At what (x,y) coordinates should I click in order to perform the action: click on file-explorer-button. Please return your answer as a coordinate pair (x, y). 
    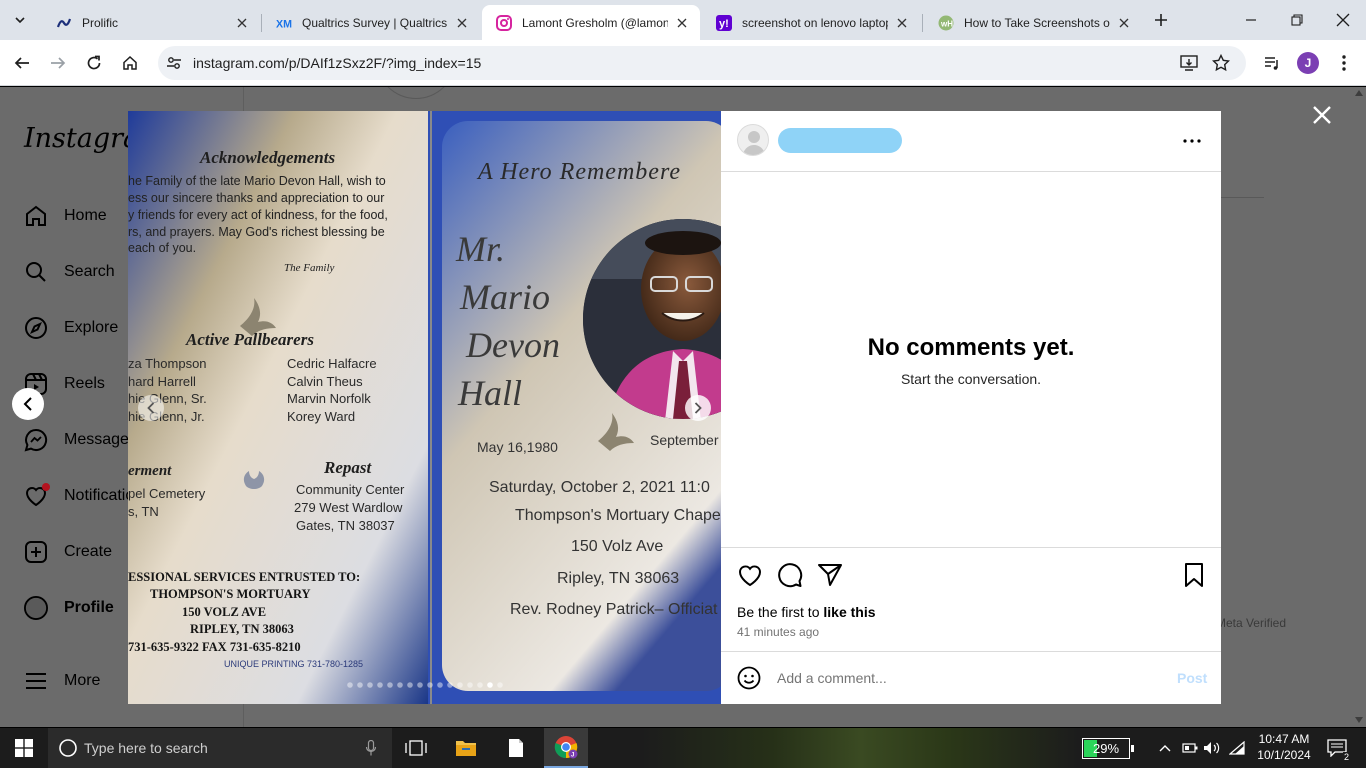
    Looking at the image, I should click on (466, 748).